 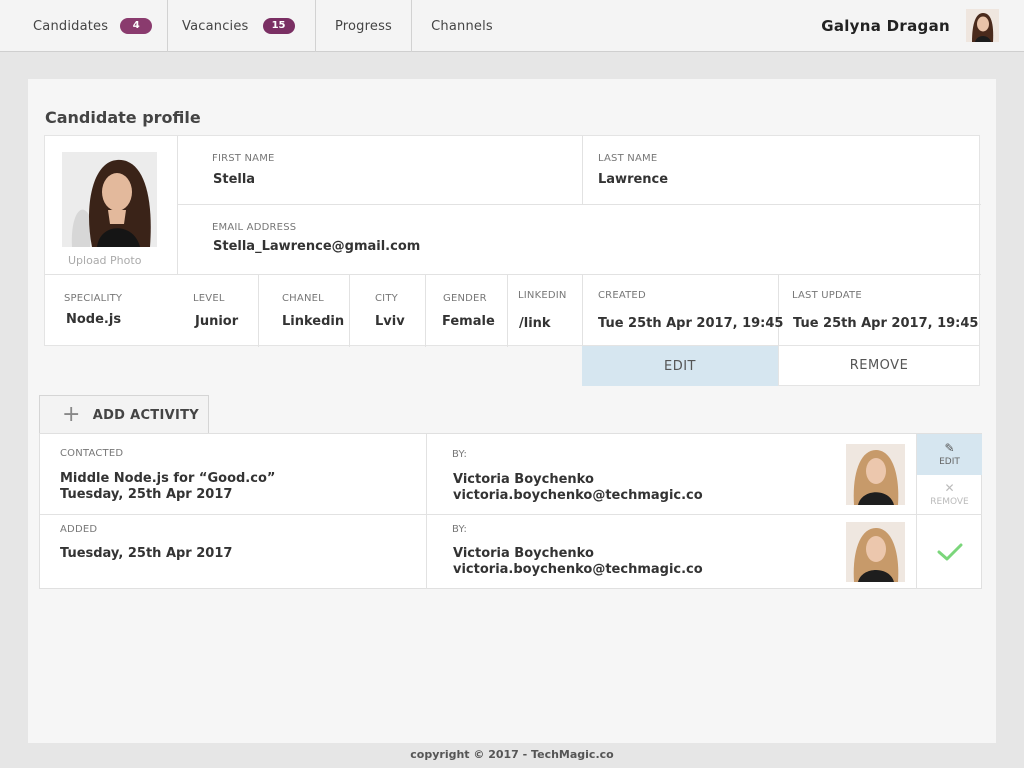 I want to click on level-value: Junior, so click(x=216, y=321).